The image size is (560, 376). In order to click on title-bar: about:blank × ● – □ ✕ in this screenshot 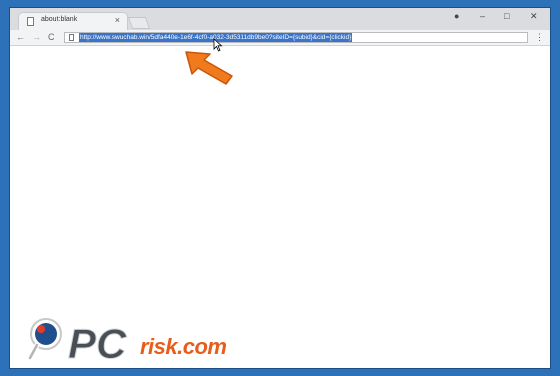, I will do `click(280, 19)`.